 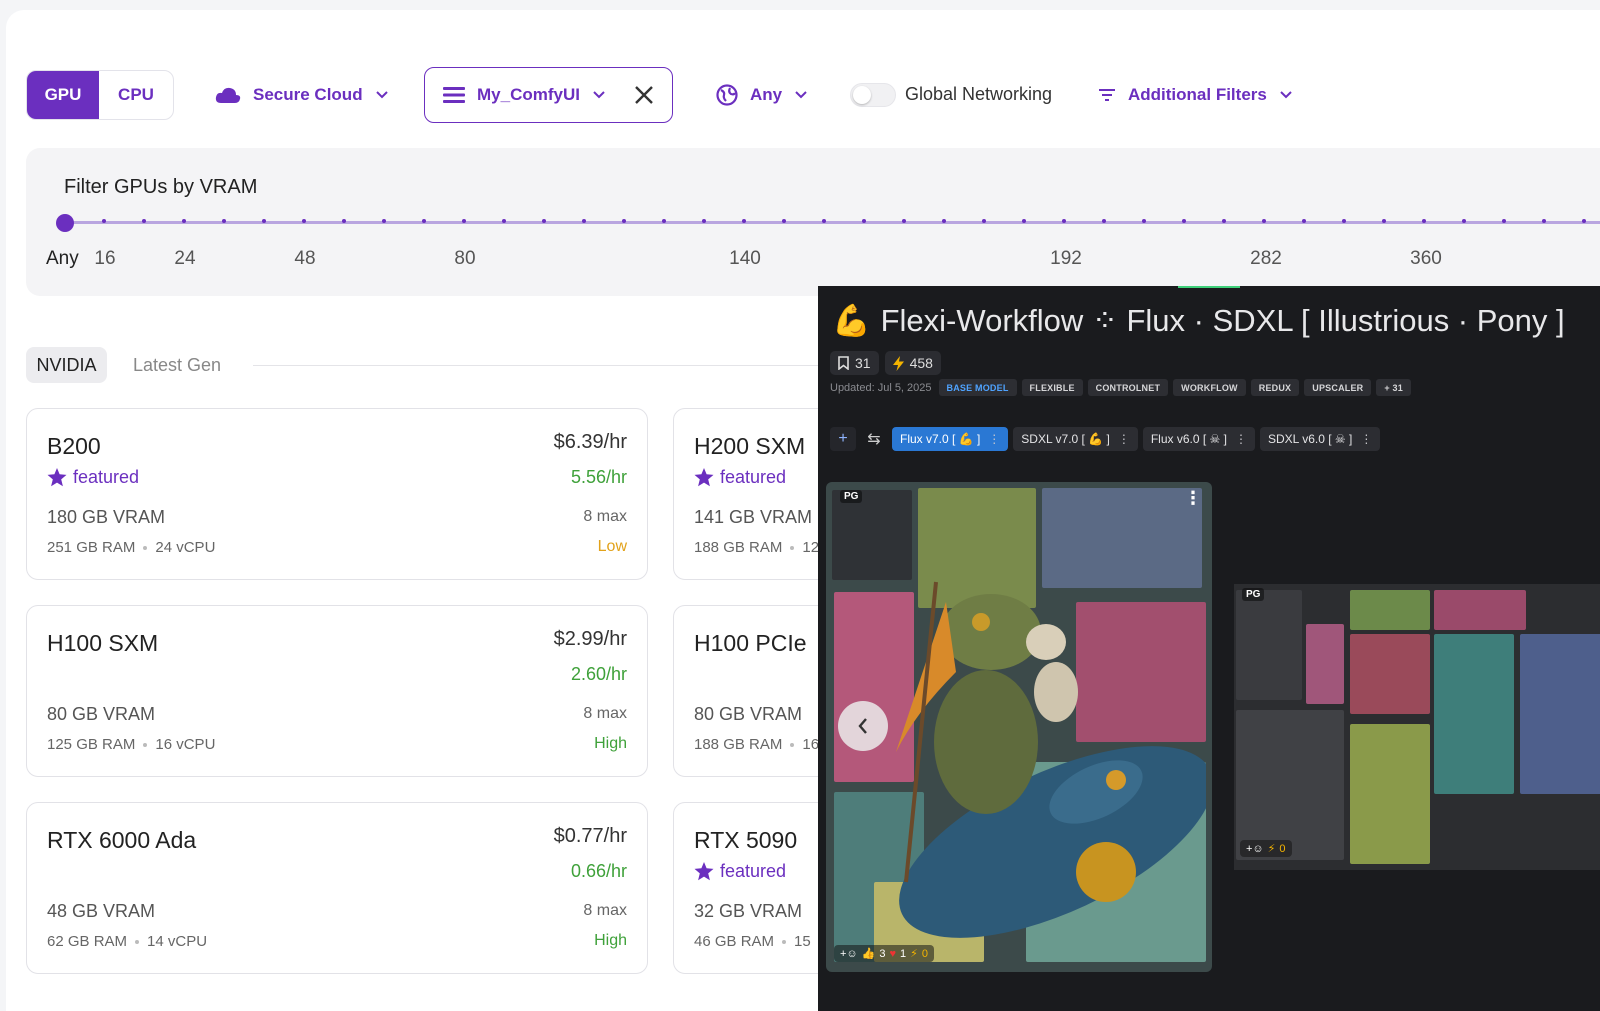 What do you see at coordinates (1253, 594) in the screenshot?
I see `rating-badge: PG` at bounding box center [1253, 594].